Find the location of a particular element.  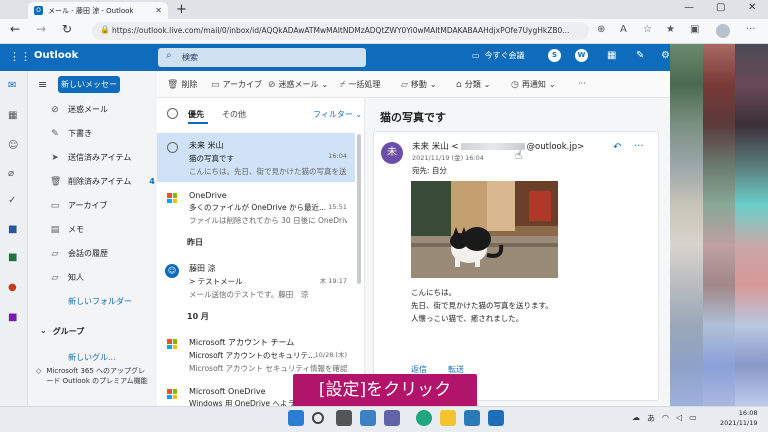

message-time: 16:04 is located at coordinates (337, 156).